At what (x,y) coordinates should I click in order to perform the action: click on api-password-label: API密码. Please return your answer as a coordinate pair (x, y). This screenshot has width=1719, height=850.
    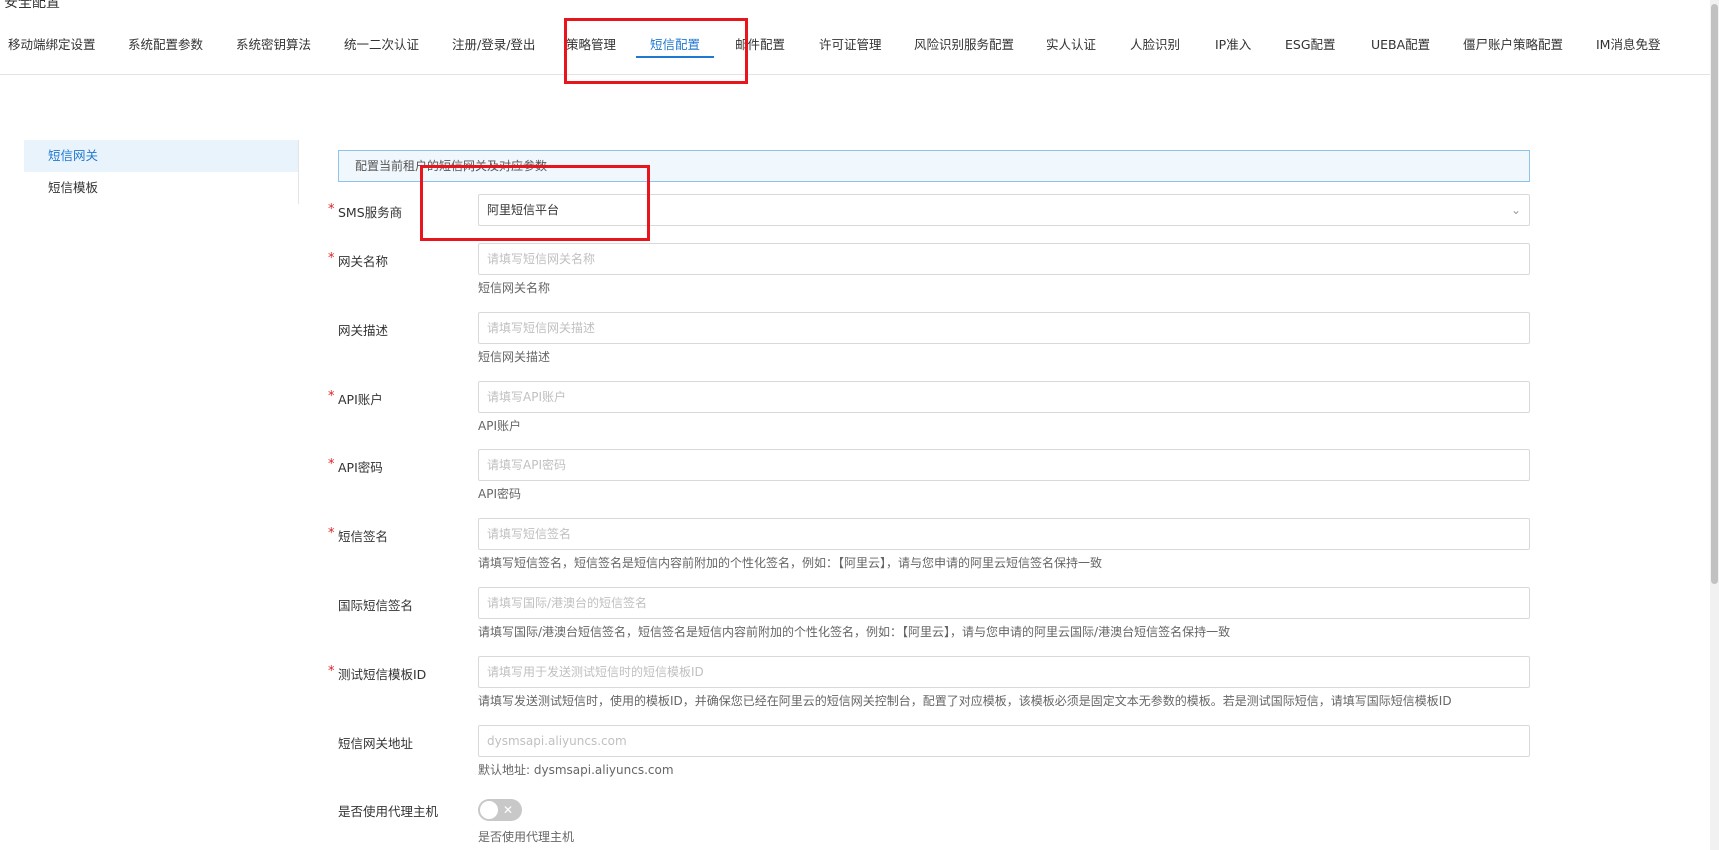
    Looking at the image, I should click on (360, 467).